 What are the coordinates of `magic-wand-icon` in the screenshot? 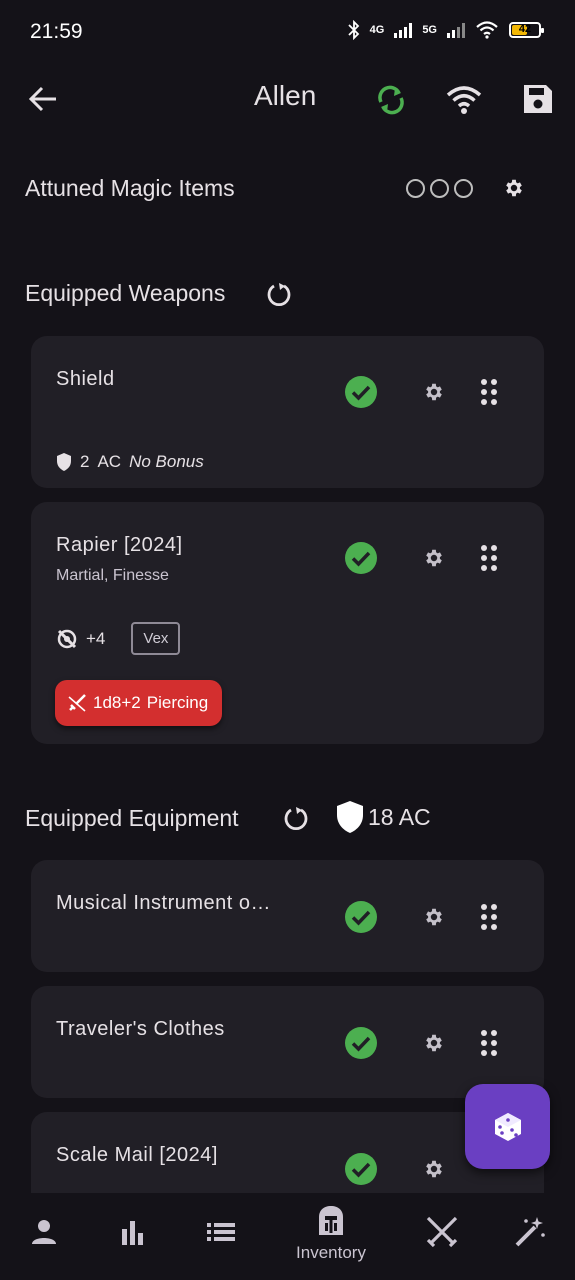 It's located at (530, 1232).